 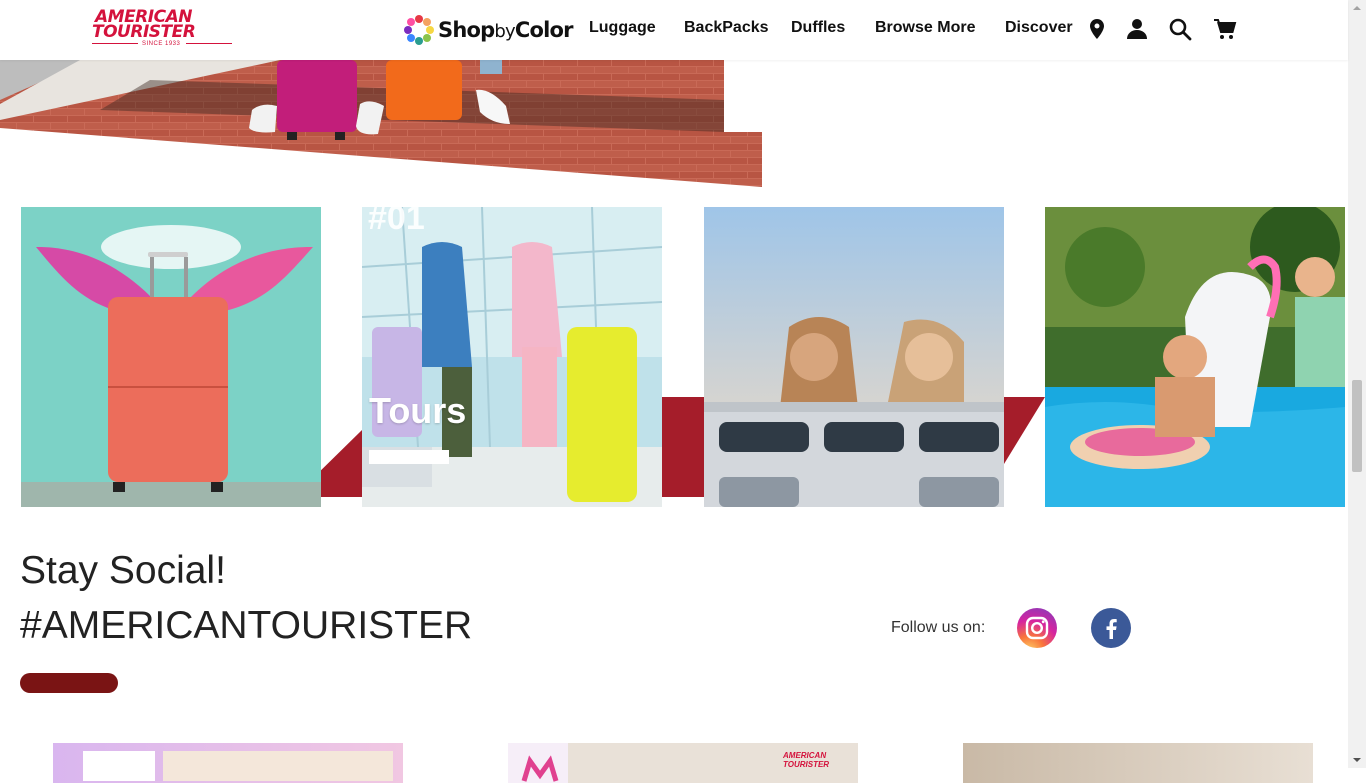 I want to click on cart-icon, so click(x=1225, y=29).